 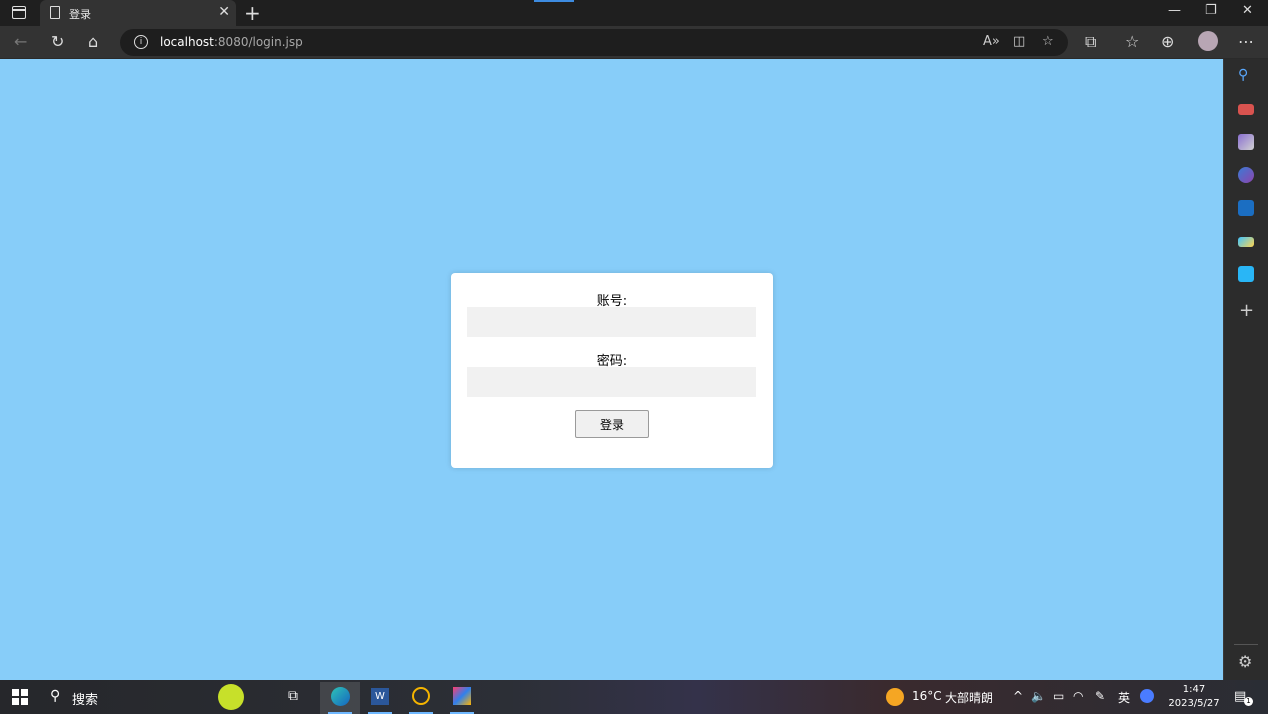 I want to click on url-host: localhost, so click(x=187, y=42).